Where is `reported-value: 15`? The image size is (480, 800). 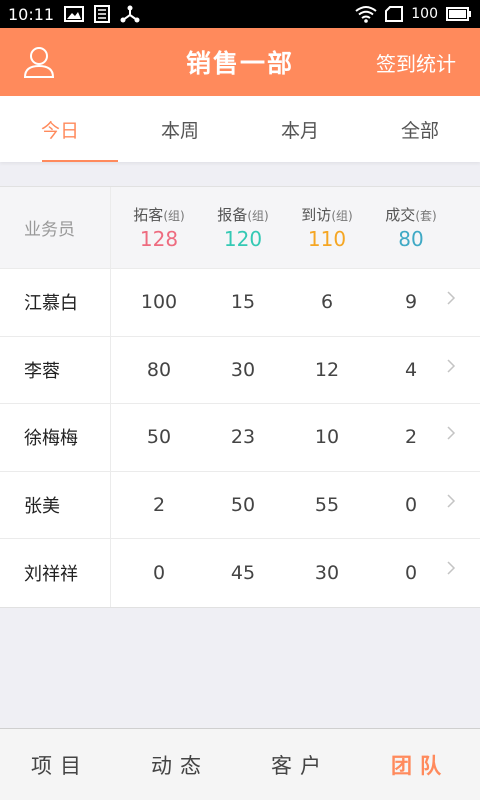 reported-value: 15 is located at coordinates (243, 302).